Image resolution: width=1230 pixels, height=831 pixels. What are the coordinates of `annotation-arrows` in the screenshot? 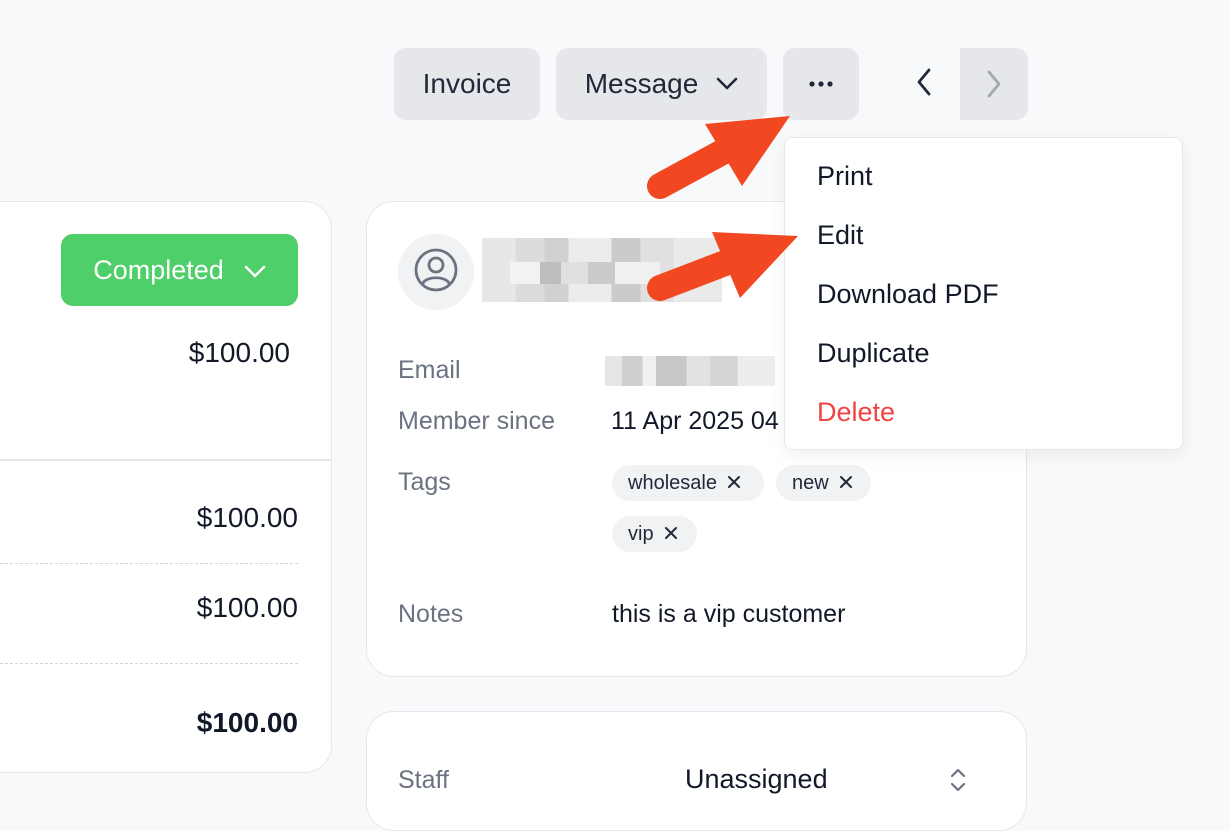 It's located at (722, 208).